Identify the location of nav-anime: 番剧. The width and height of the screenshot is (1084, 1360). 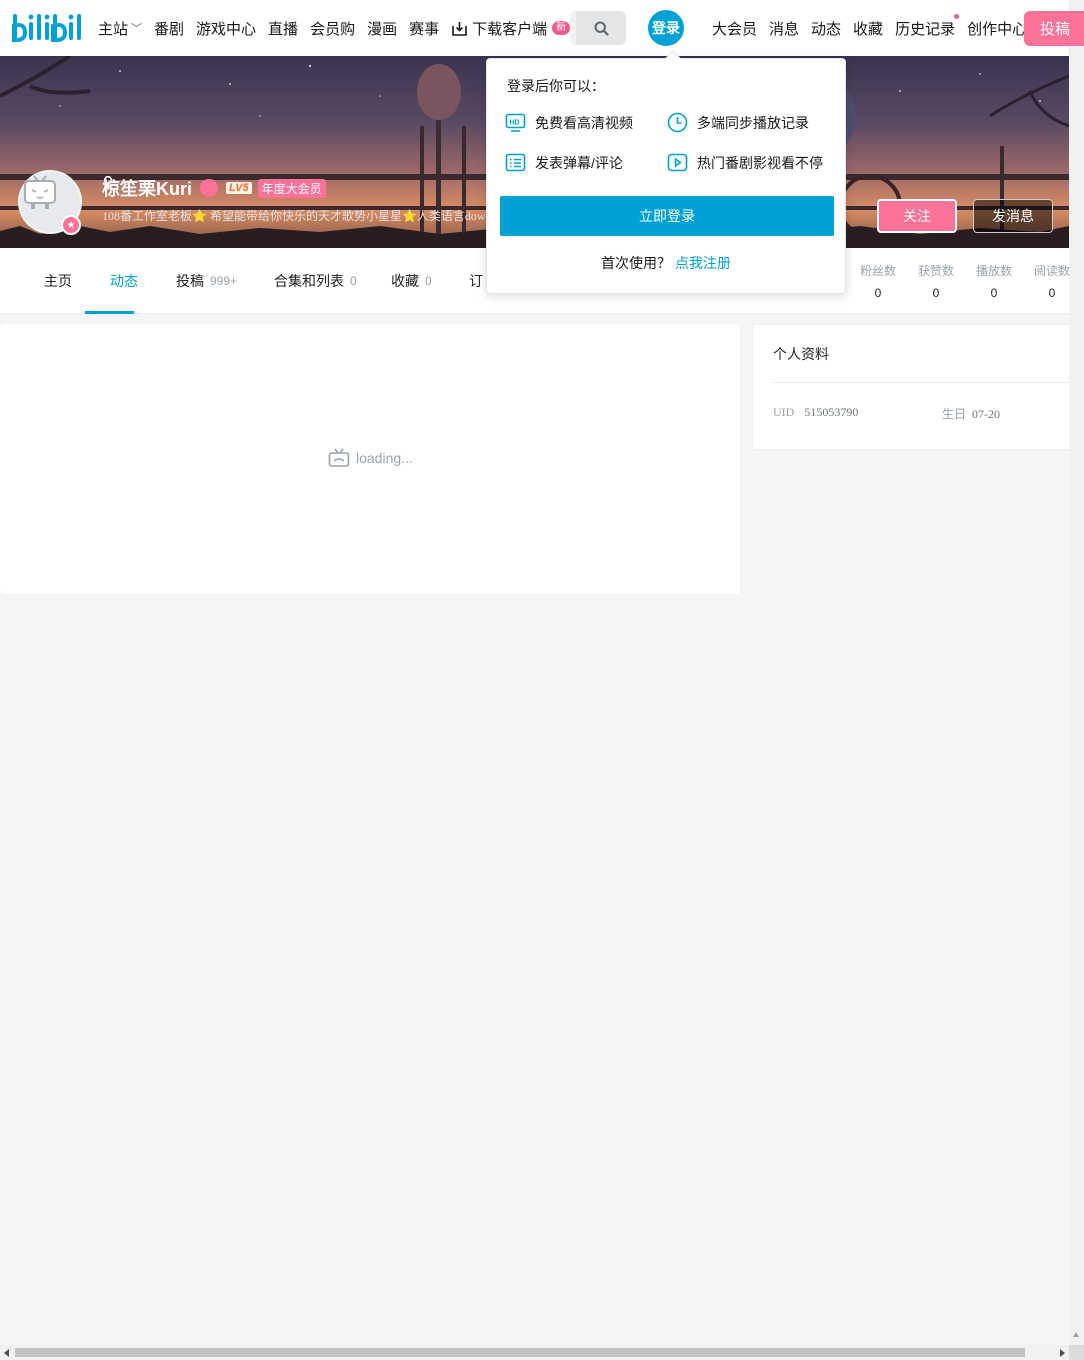
(169, 28).